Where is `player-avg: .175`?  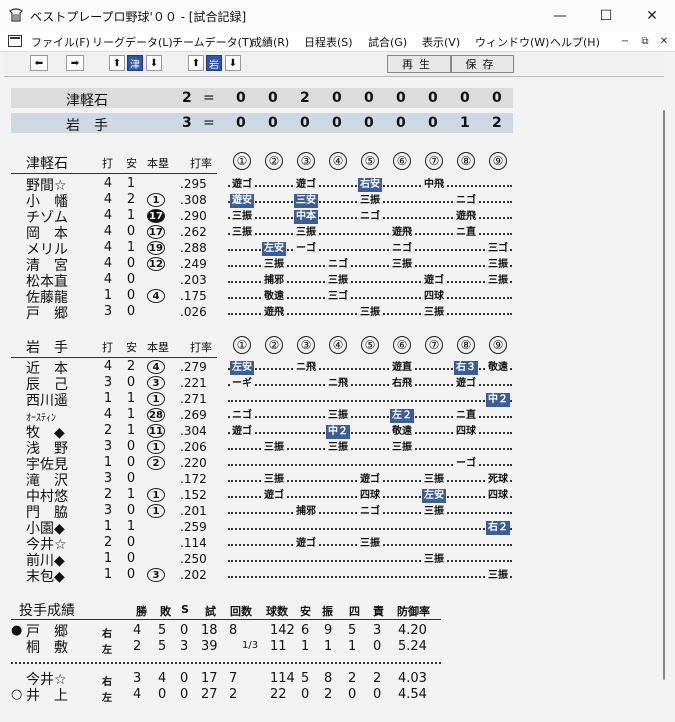
player-avg: .175 is located at coordinates (193, 296).